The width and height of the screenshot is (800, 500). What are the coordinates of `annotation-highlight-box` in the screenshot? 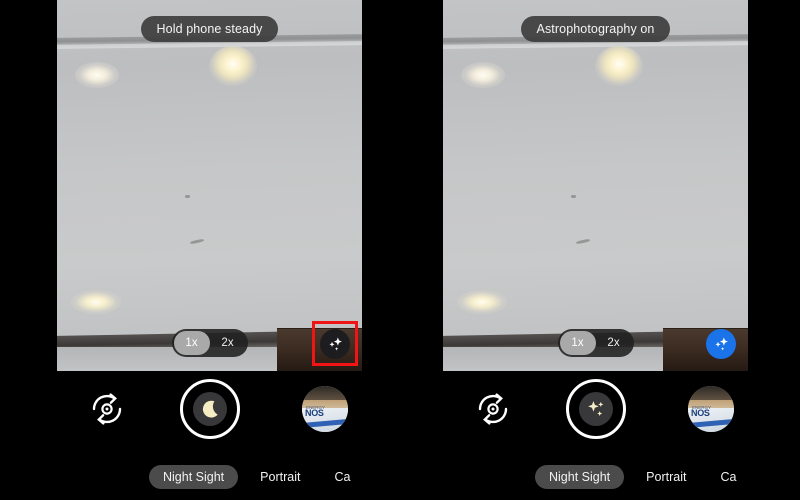 It's located at (335, 343).